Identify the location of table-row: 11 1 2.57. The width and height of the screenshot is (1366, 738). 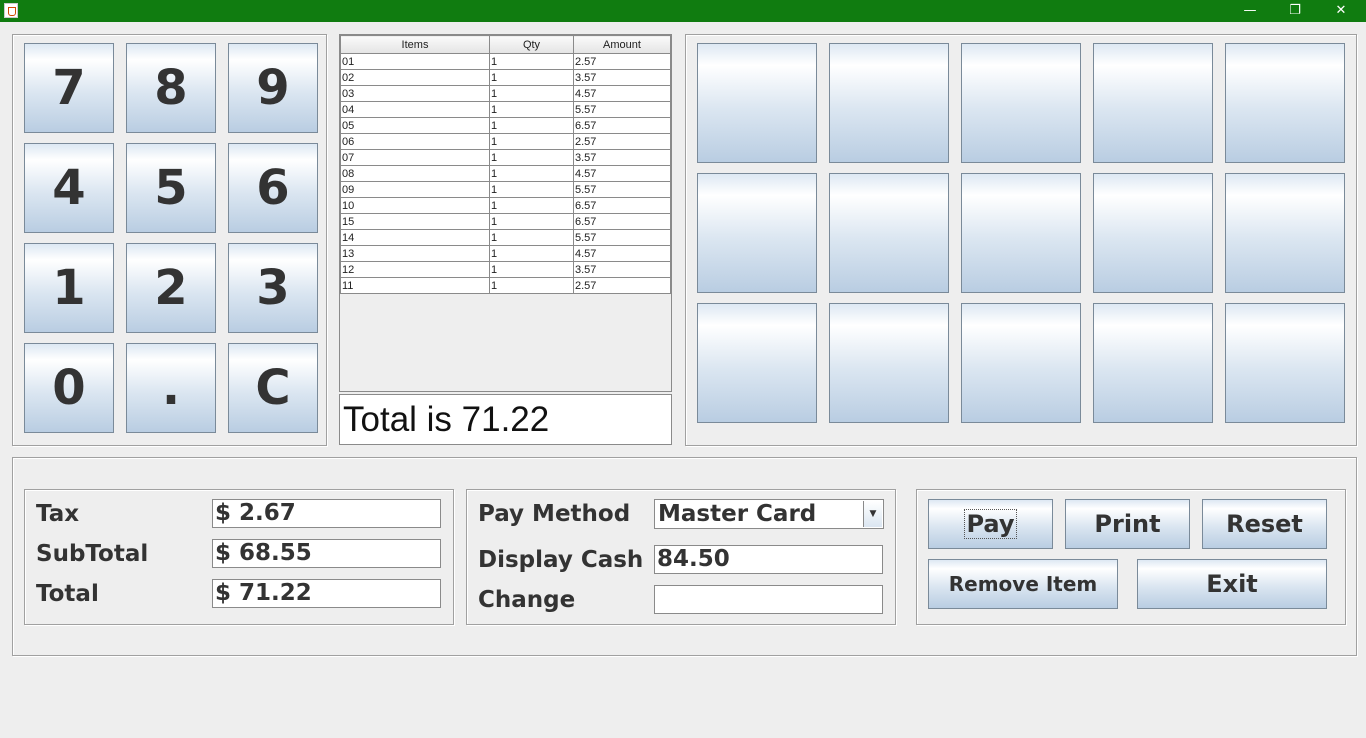
(505, 285).